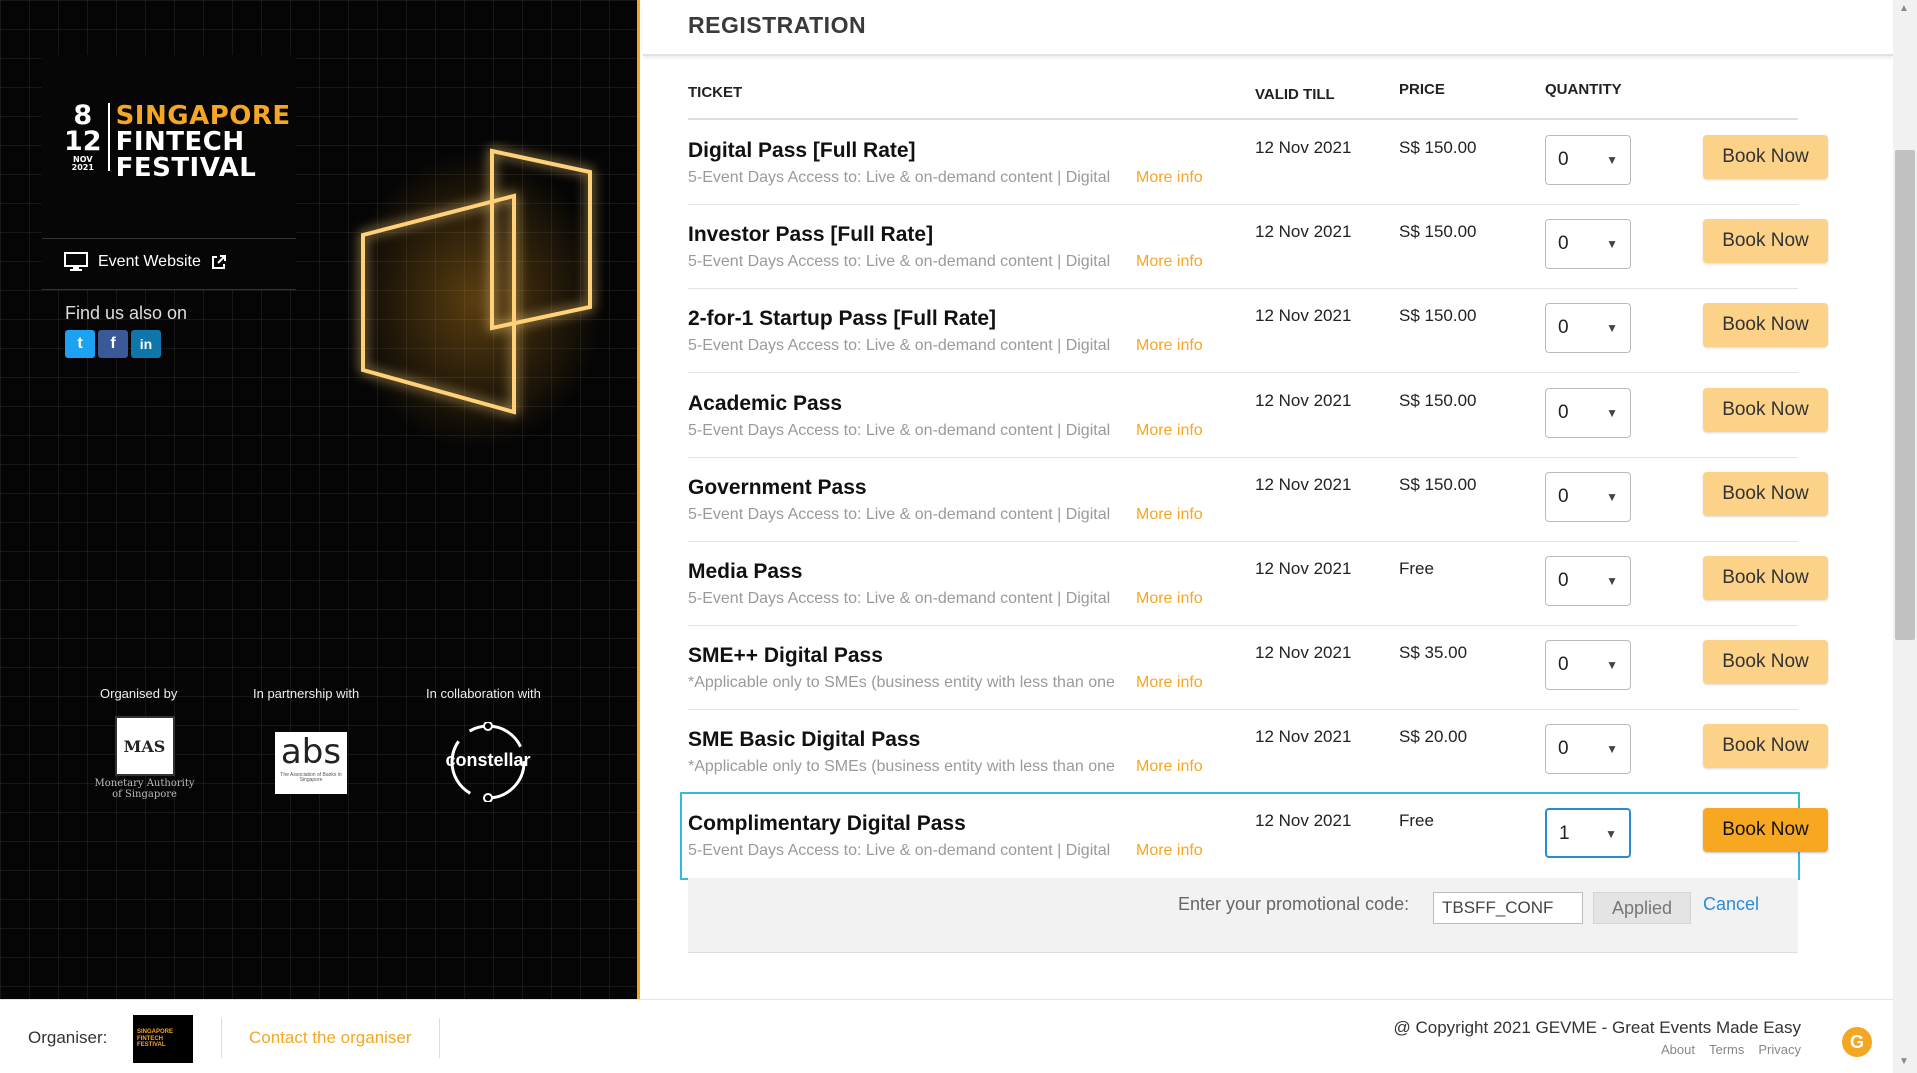  What do you see at coordinates (1905, 395) in the screenshot?
I see `scrollbar-thumb` at bounding box center [1905, 395].